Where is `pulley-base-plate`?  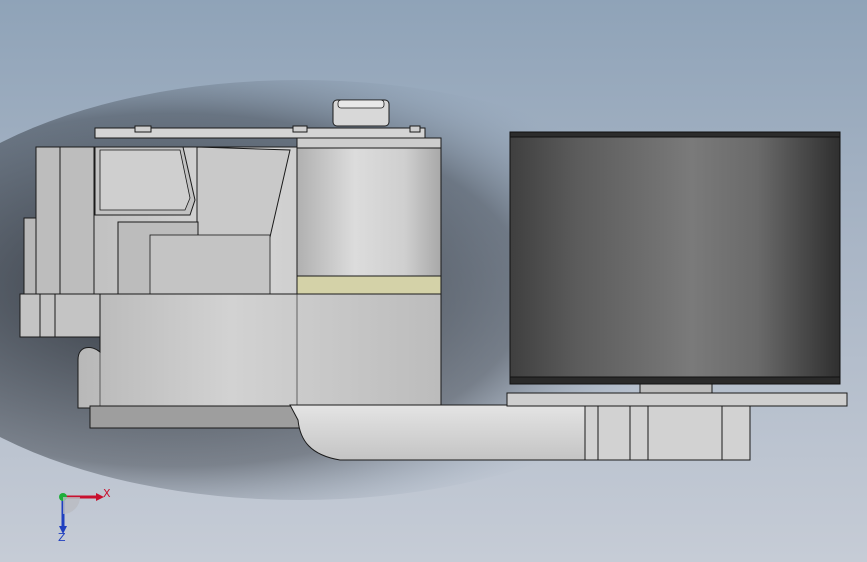
pulley-base-plate is located at coordinates (677, 399).